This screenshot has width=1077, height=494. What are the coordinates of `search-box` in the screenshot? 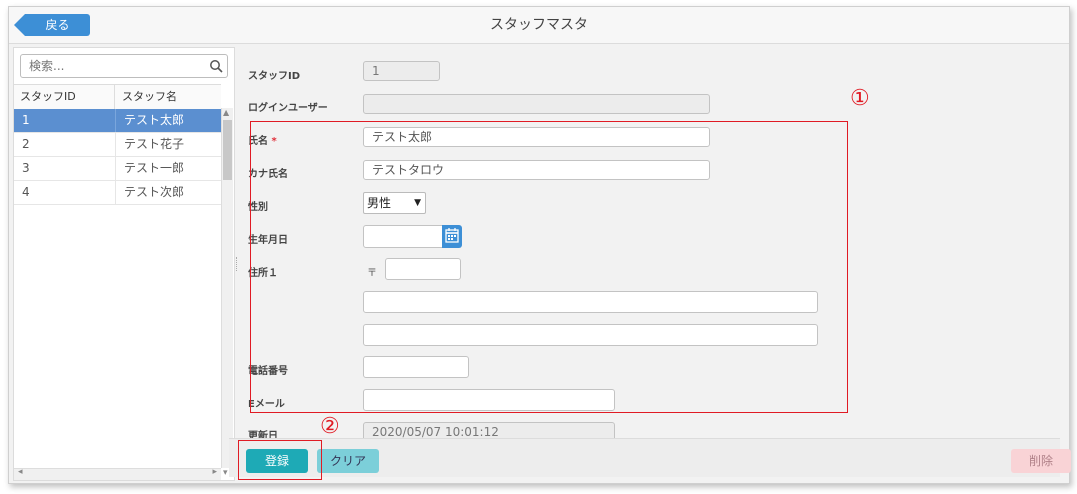 It's located at (124, 66).